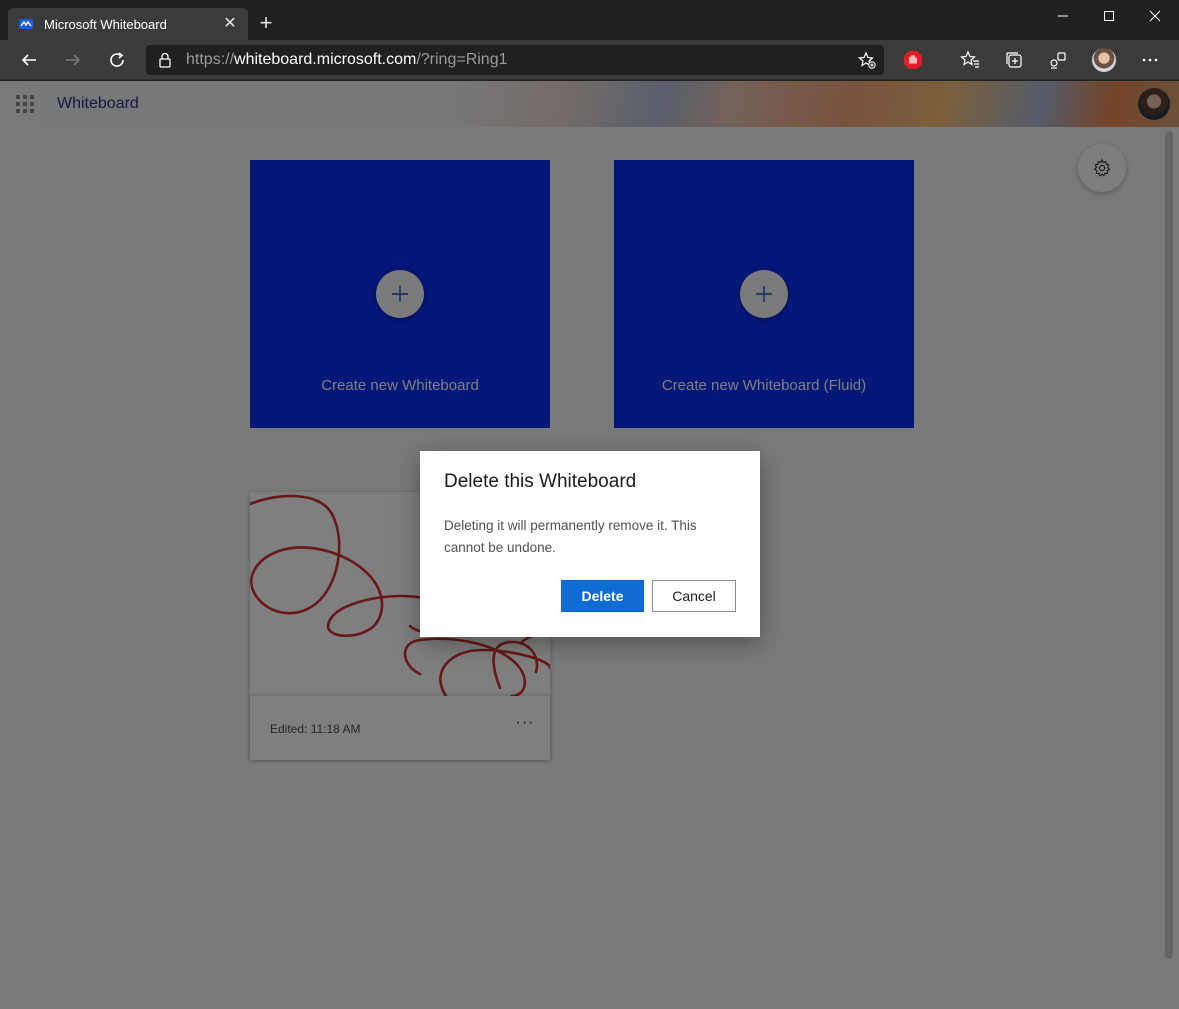 The width and height of the screenshot is (1179, 1009). Describe the element at coordinates (1014, 60) in the screenshot. I see `collections-icon` at that location.